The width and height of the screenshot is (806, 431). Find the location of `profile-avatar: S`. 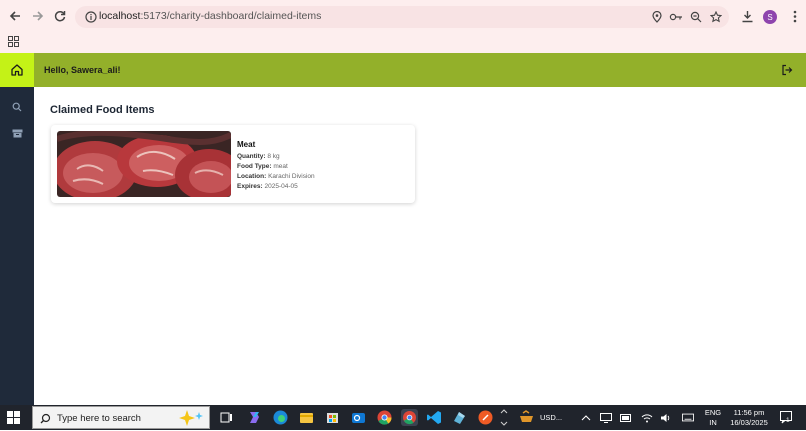

profile-avatar: S is located at coordinates (770, 17).